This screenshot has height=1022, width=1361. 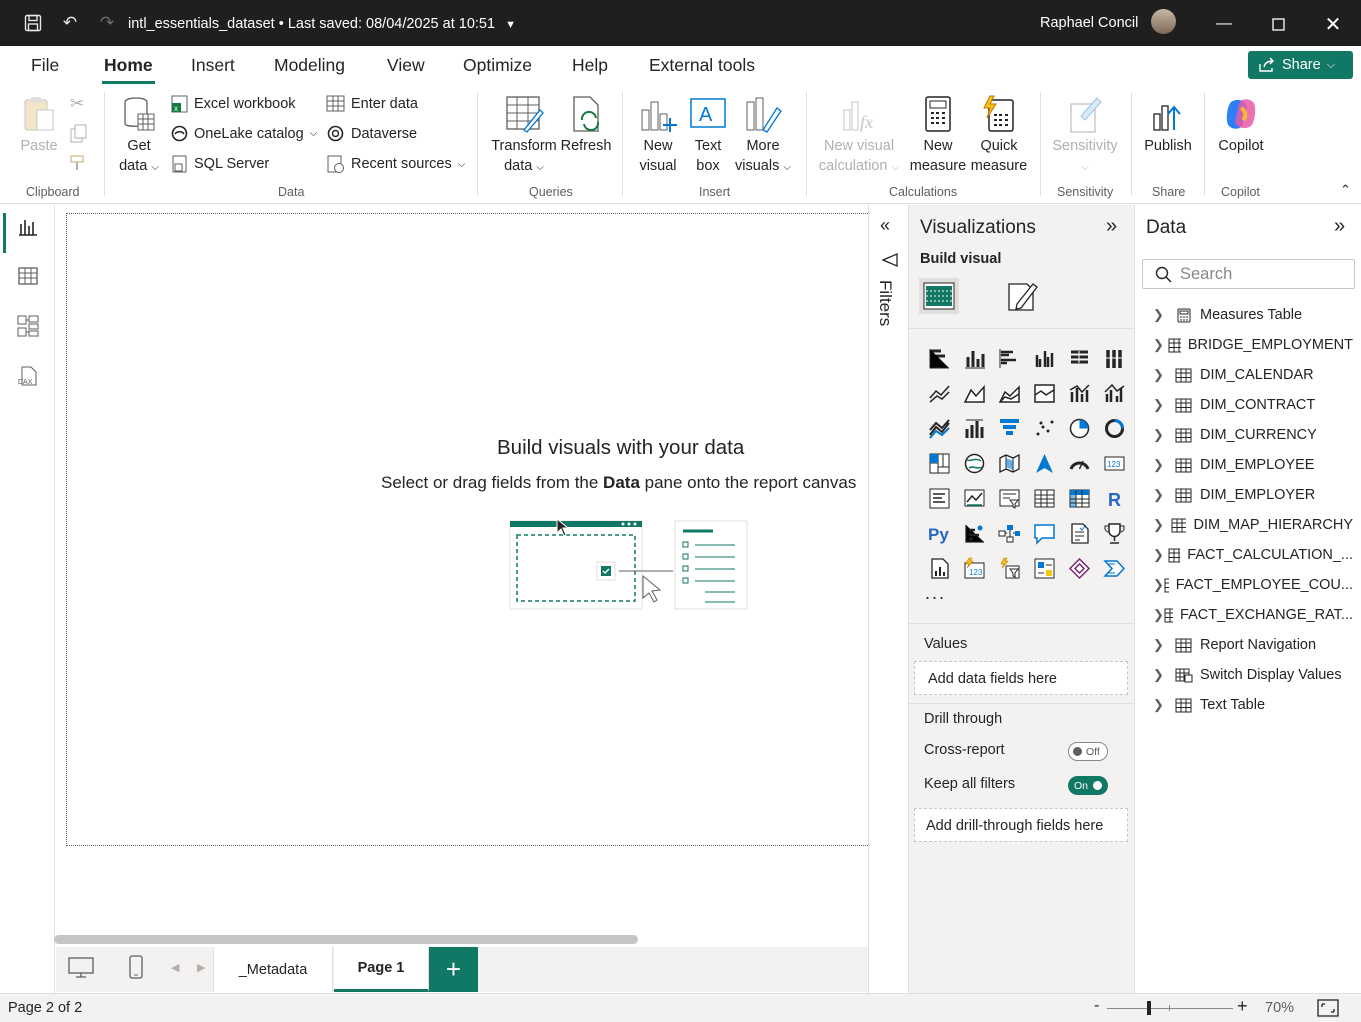 What do you see at coordinates (1021, 678) in the screenshot?
I see `values-field-well: Add data fields here` at bounding box center [1021, 678].